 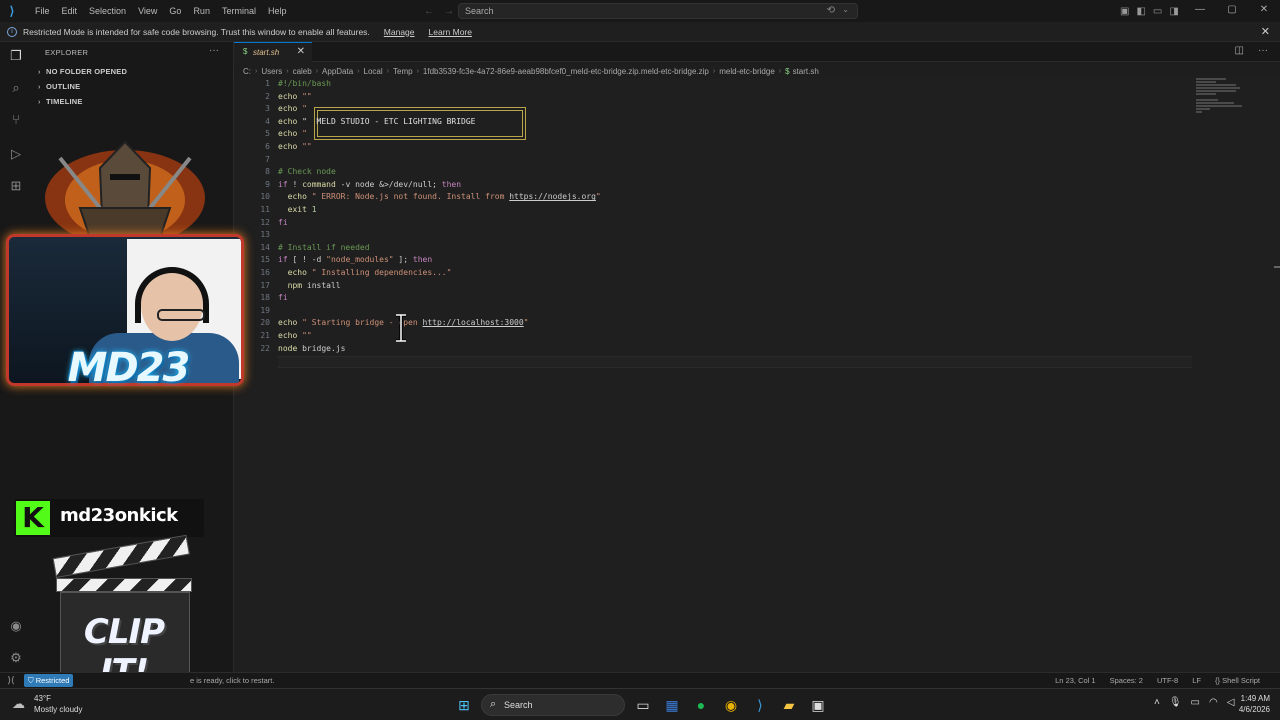 What do you see at coordinates (12, 11) in the screenshot?
I see `vscode-logo-icon: ⟩` at bounding box center [12, 11].